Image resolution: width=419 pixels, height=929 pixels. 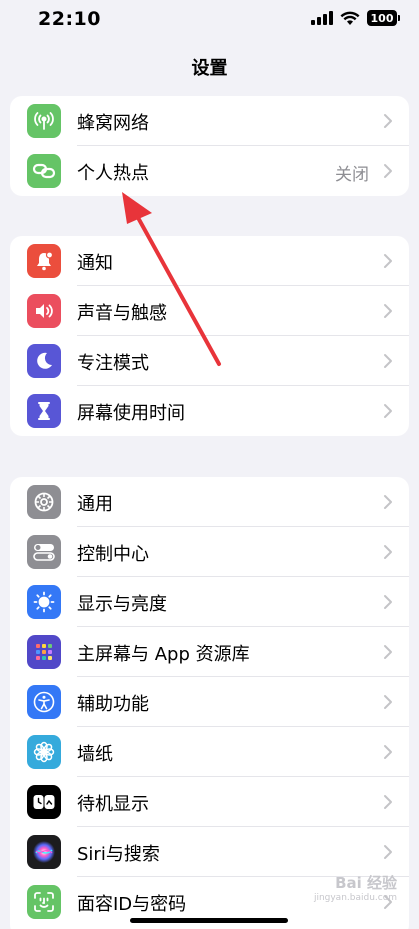 I want to click on settings-row-accessibility: 辅助功能, so click(x=209, y=702).